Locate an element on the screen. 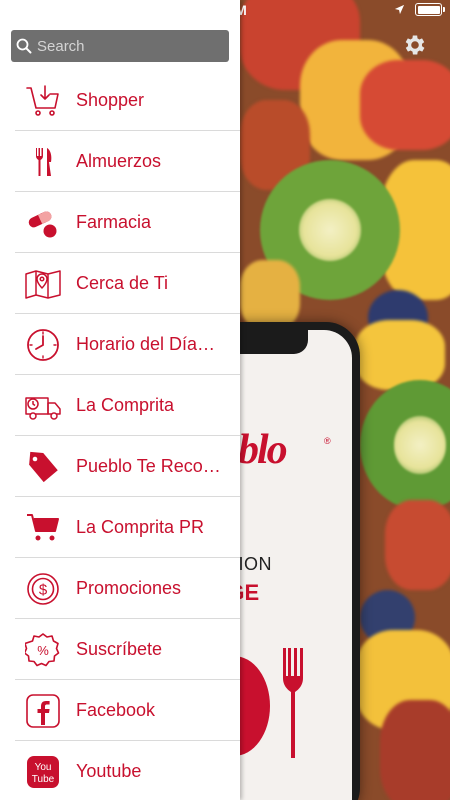 Image resolution: width=450 pixels, height=800 pixels. menu-item-cerca-de-ti: Cerca de Ti is located at coordinates (120, 283).